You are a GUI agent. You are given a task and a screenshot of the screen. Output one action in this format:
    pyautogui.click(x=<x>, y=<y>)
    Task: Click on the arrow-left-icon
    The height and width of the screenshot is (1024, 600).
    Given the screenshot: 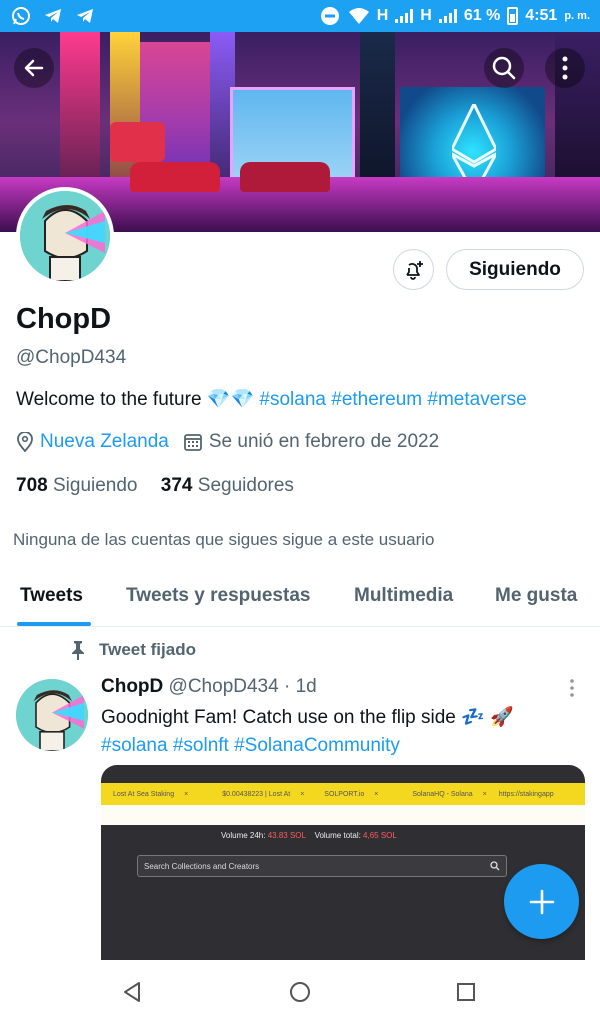 What is the action you would take?
    pyautogui.click(x=34, y=68)
    